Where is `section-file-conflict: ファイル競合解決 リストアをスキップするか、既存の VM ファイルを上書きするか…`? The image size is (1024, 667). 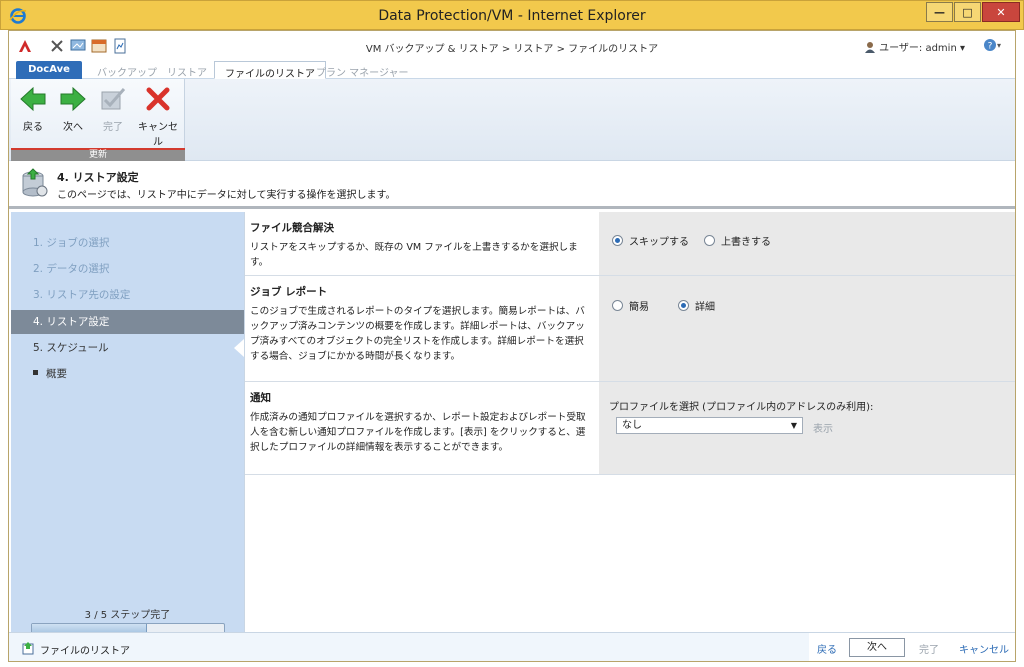
section-file-conflict: ファイル競合解決 リストアをスキップするか、既存の VM ファイルを上書きするか… is located at coordinates (630, 244).